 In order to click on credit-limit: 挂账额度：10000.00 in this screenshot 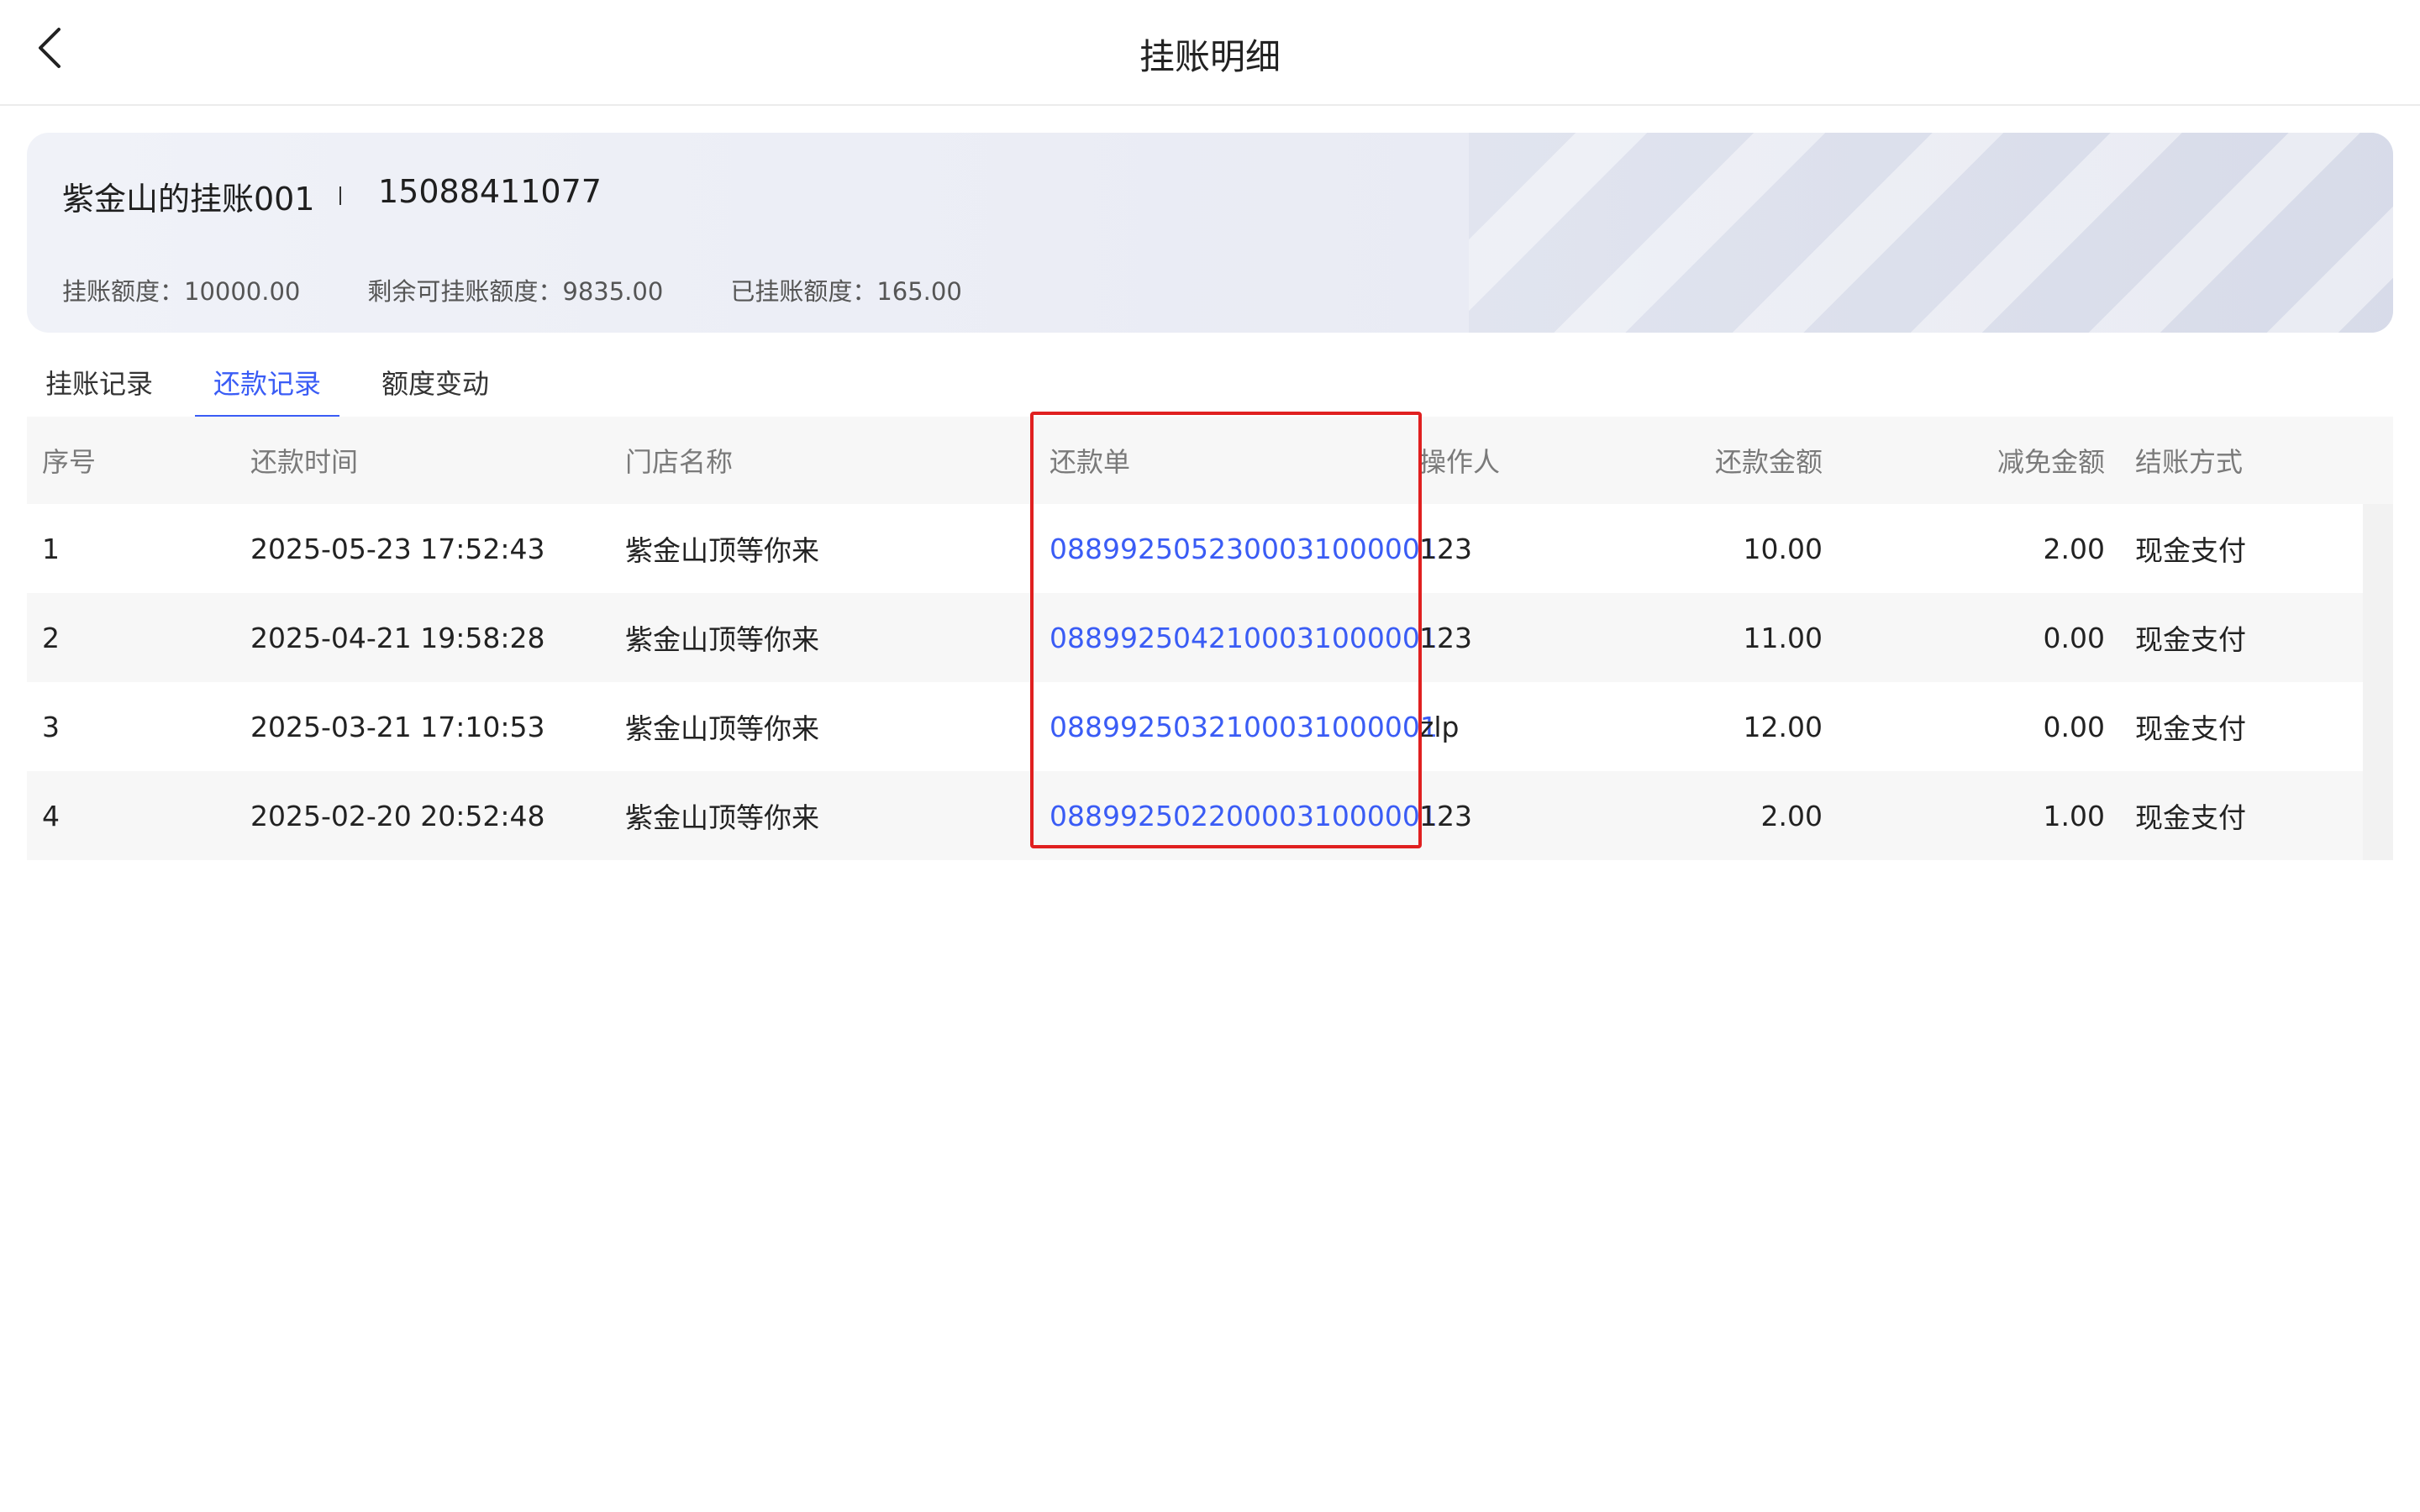, I will do `click(181, 291)`.